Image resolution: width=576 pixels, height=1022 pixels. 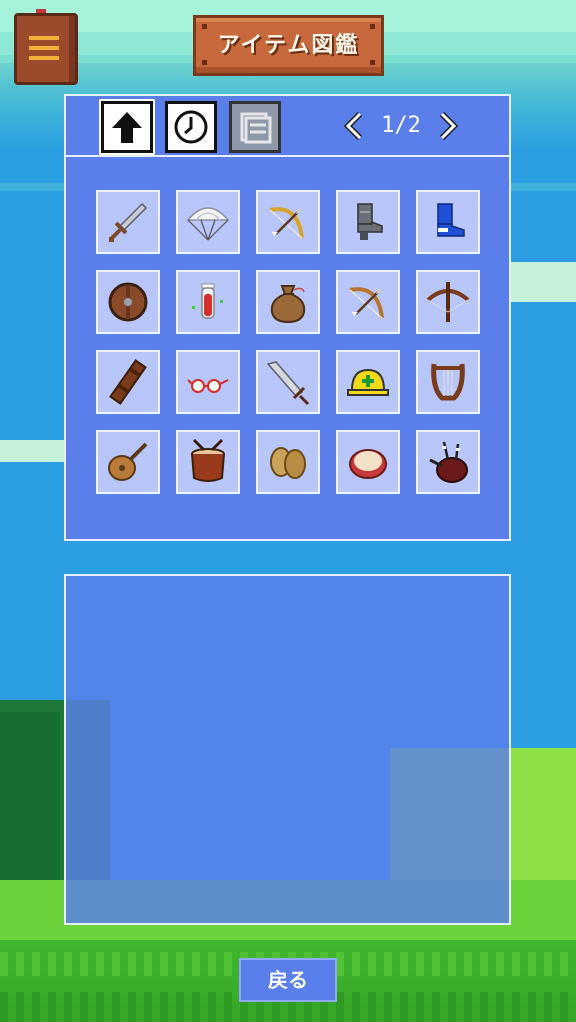 What do you see at coordinates (30, 806) in the screenshot?
I see `forest-background` at bounding box center [30, 806].